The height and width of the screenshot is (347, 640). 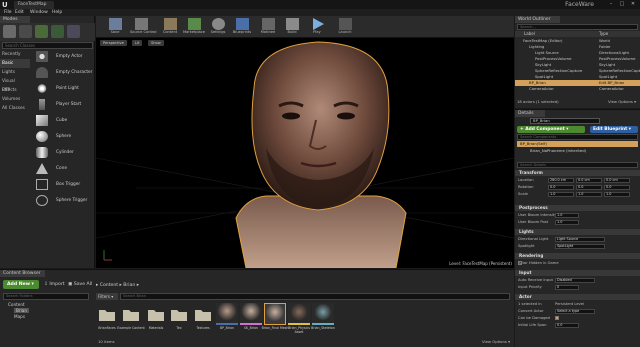 I want to click on category-lights: Lights, so click(x=15, y=72).